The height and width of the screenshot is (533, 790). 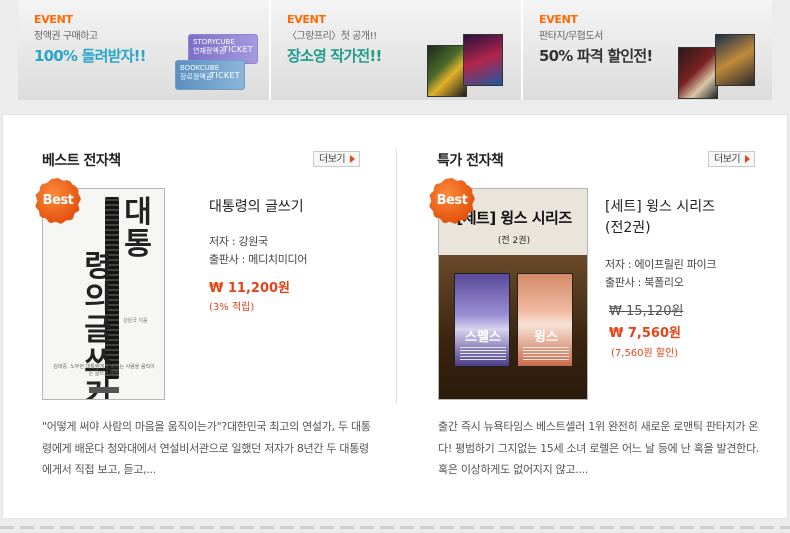 What do you see at coordinates (546, 337) in the screenshot?
I see `volume-2-title: 윙스` at bounding box center [546, 337].